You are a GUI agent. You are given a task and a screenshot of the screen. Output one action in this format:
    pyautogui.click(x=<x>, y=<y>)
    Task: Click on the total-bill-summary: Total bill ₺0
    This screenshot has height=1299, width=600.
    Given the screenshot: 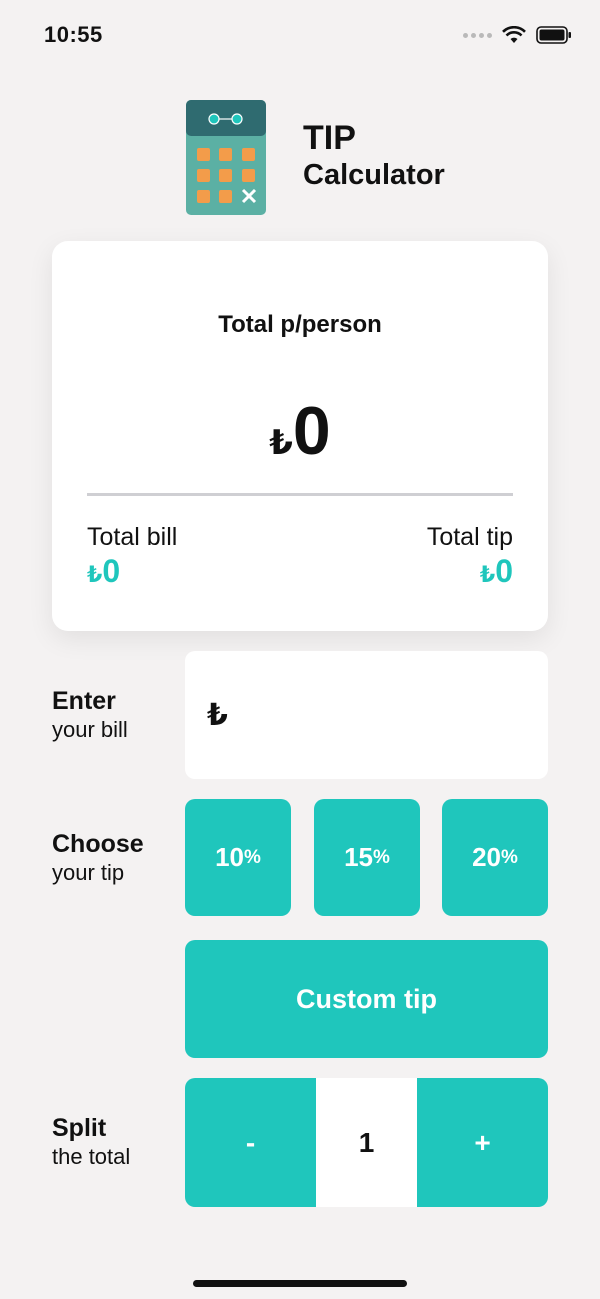 What is the action you would take?
    pyautogui.click(x=132, y=557)
    